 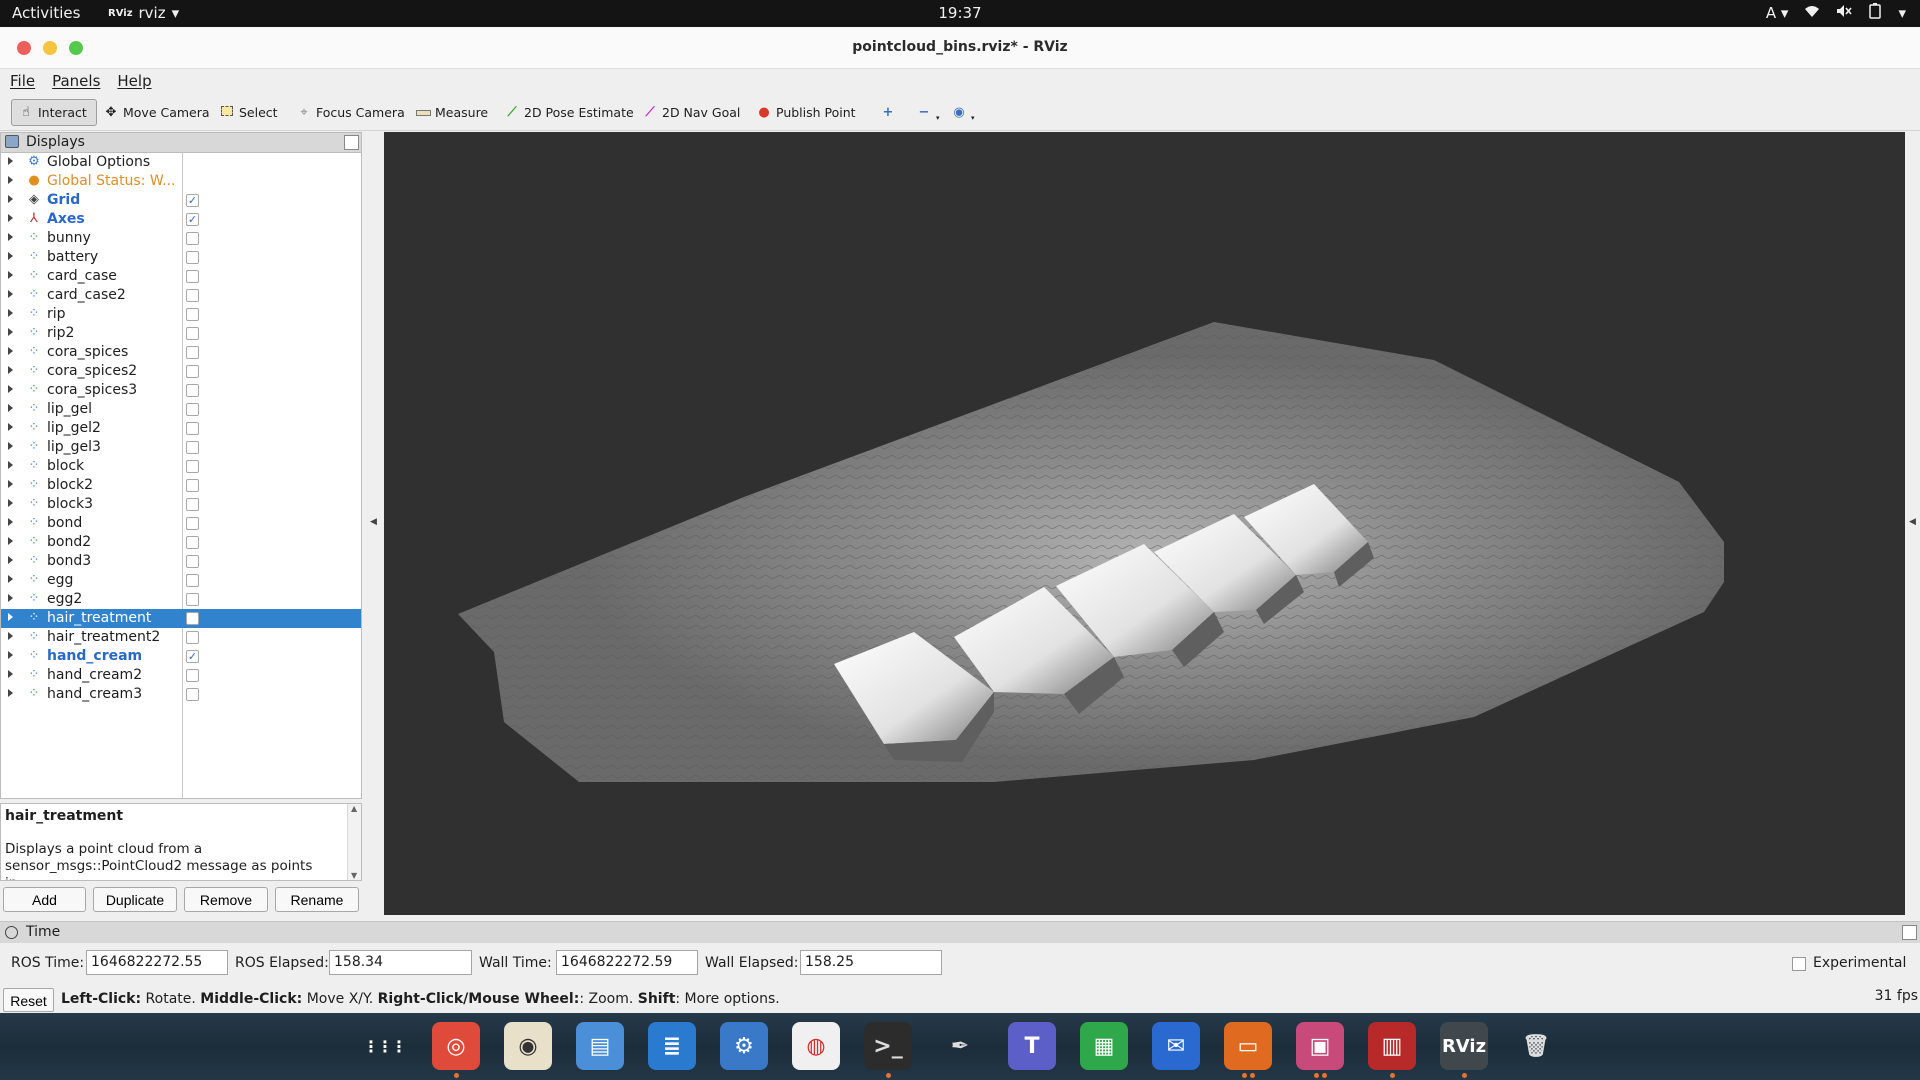 I want to click on display-row: ⁘ bond, so click(x=181, y=523).